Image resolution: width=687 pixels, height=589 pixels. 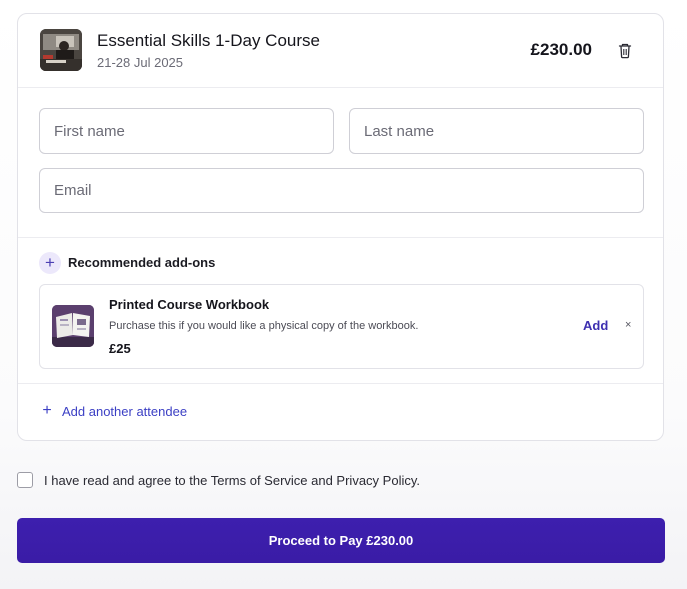 What do you see at coordinates (73, 326) in the screenshot?
I see `workbook-thumbnail` at bounding box center [73, 326].